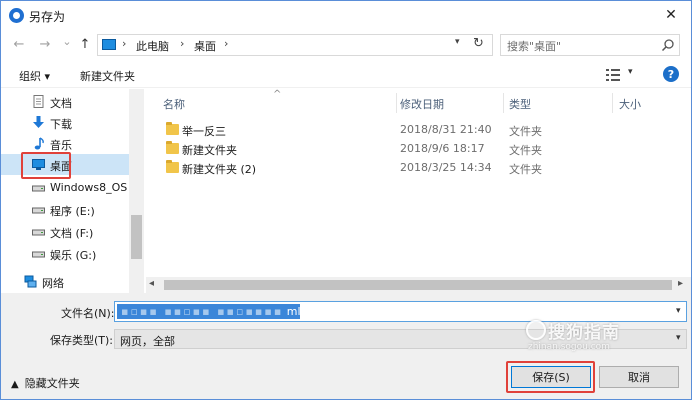  I want to click on filename-value: ml, so click(293, 311).